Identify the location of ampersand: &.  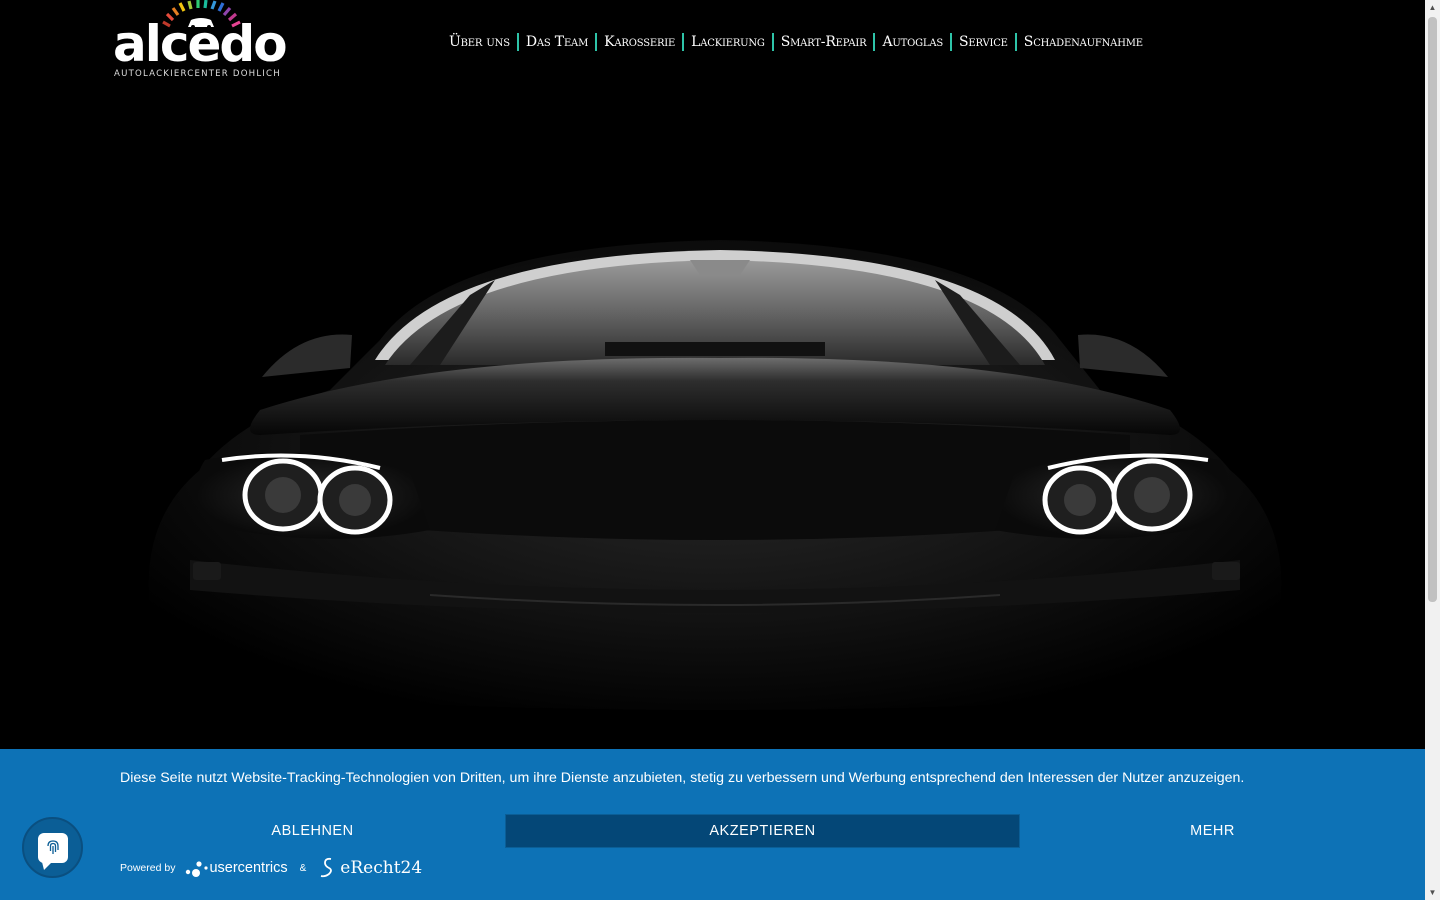
(303, 868).